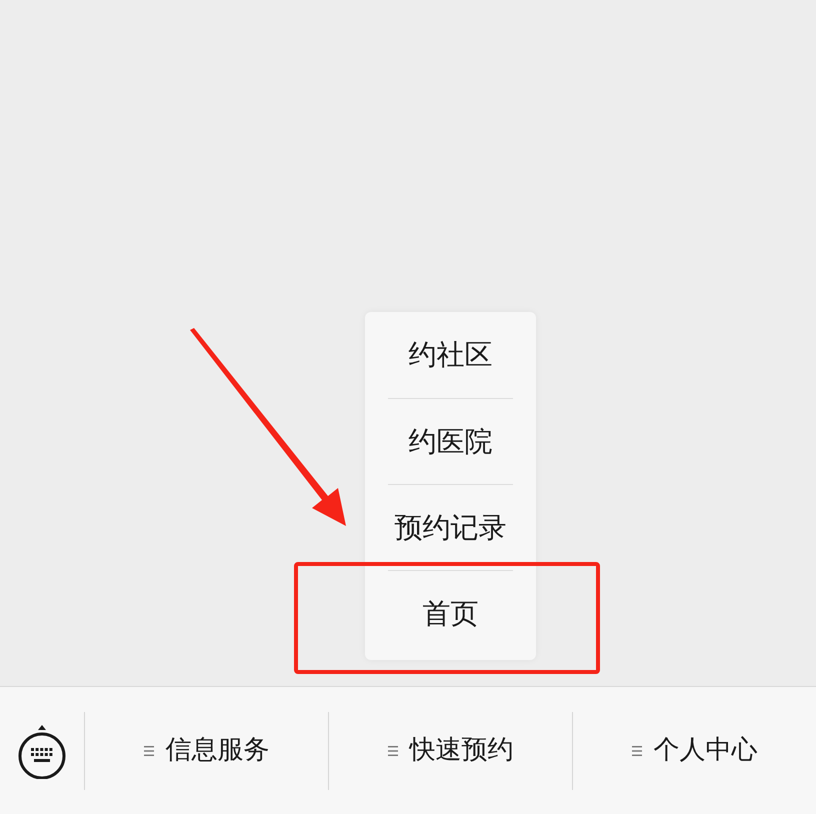  Describe the element at coordinates (450, 441) in the screenshot. I see `menu-item: 约医院` at that location.